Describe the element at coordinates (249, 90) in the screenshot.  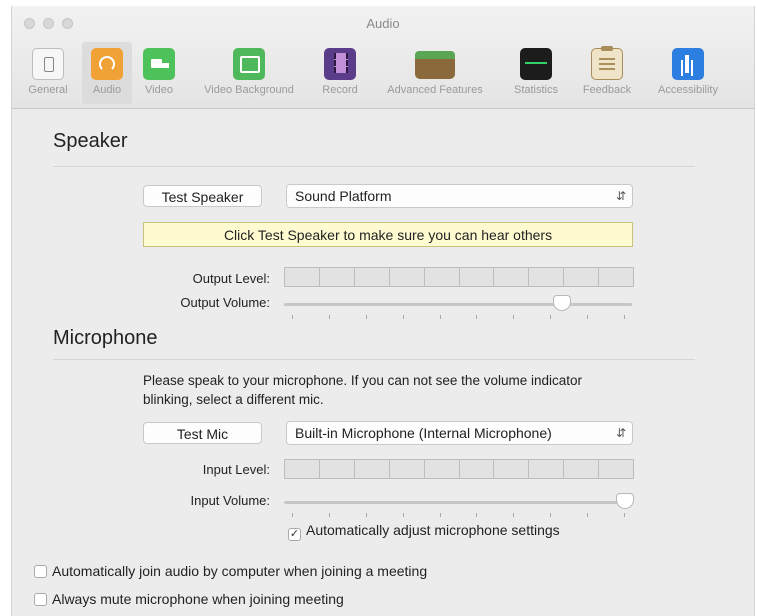
I see `tab-label: Video Background` at that location.